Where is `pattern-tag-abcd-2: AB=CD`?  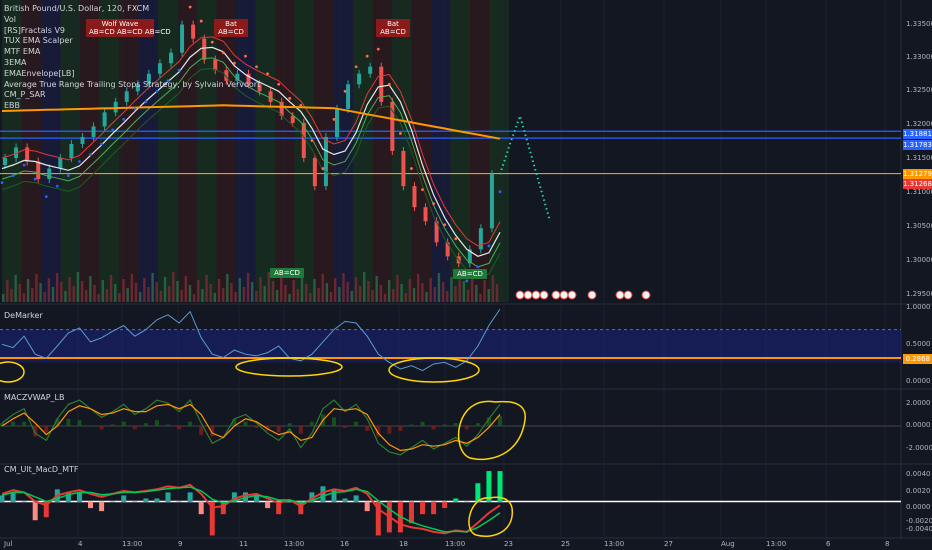 pattern-tag-abcd-2: AB=CD is located at coordinates (470, 274).